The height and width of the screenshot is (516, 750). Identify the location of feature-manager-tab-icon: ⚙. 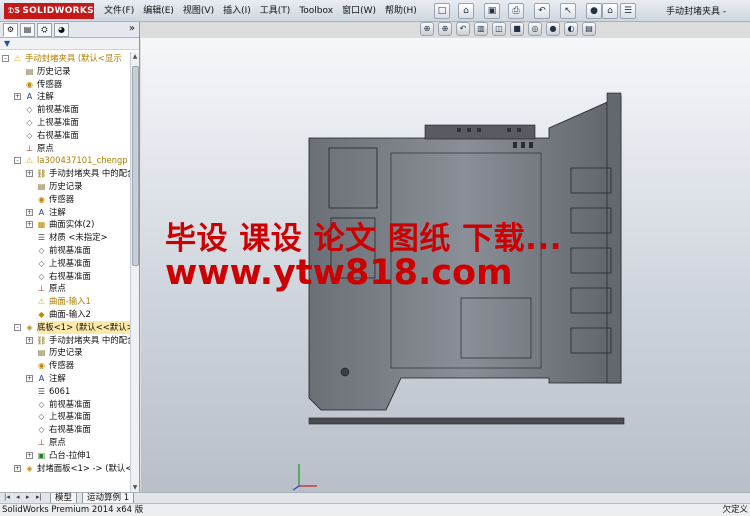
(10, 30).